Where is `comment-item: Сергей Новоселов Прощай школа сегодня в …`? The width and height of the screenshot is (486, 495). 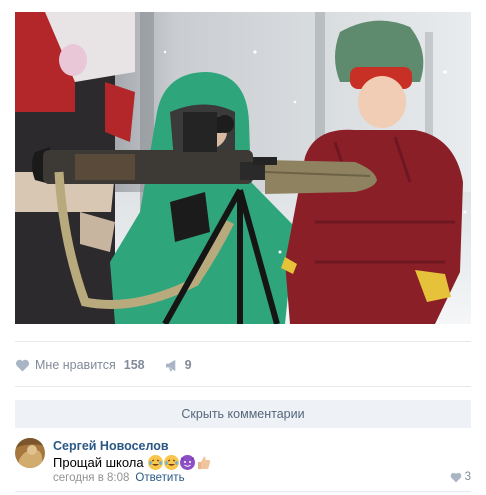
comment-item: Сергей Новоселов Прощай школа сегодня в … is located at coordinates (243, 463).